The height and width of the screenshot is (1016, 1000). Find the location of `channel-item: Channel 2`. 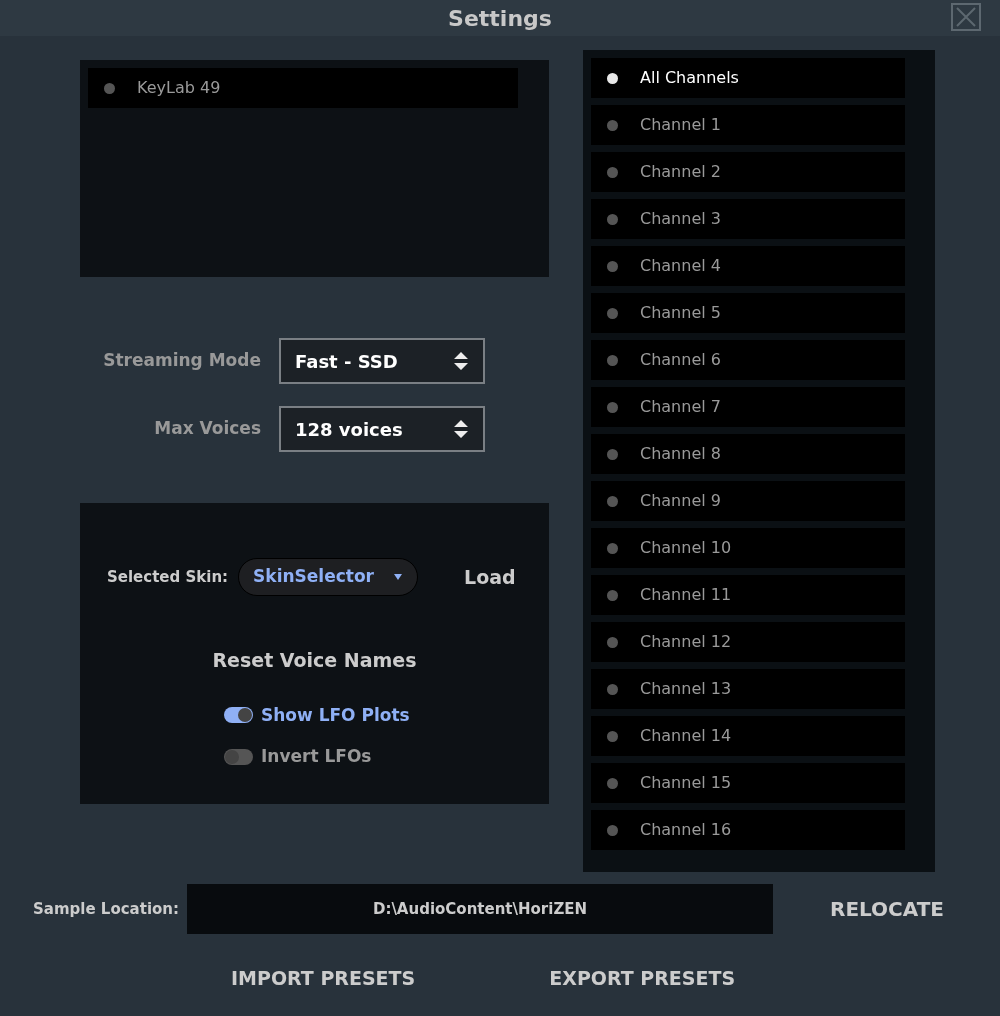

channel-item: Channel 2 is located at coordinates (748, 172).